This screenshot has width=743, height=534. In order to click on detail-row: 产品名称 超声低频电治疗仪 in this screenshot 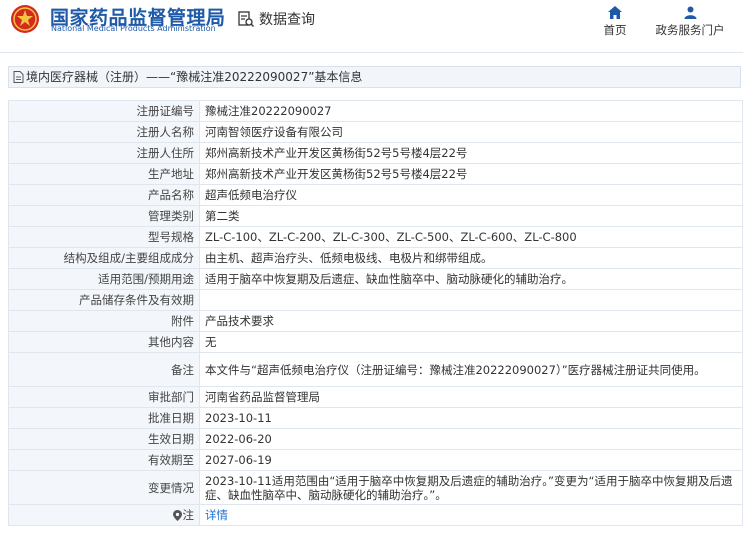, I will do `click(375, 195)`.